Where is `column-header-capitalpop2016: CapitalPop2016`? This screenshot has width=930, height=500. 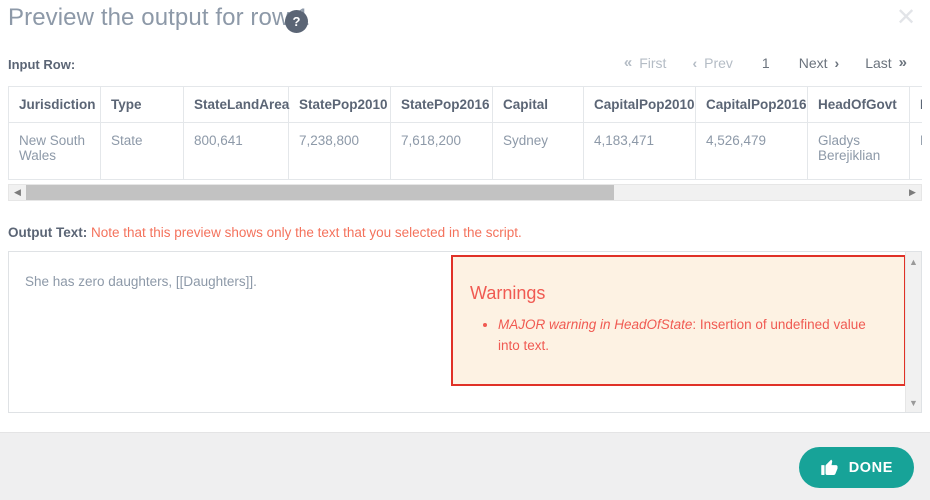
column-header-capitalpop2016: CapitalPop2016 is located at coordinates (751, 104).